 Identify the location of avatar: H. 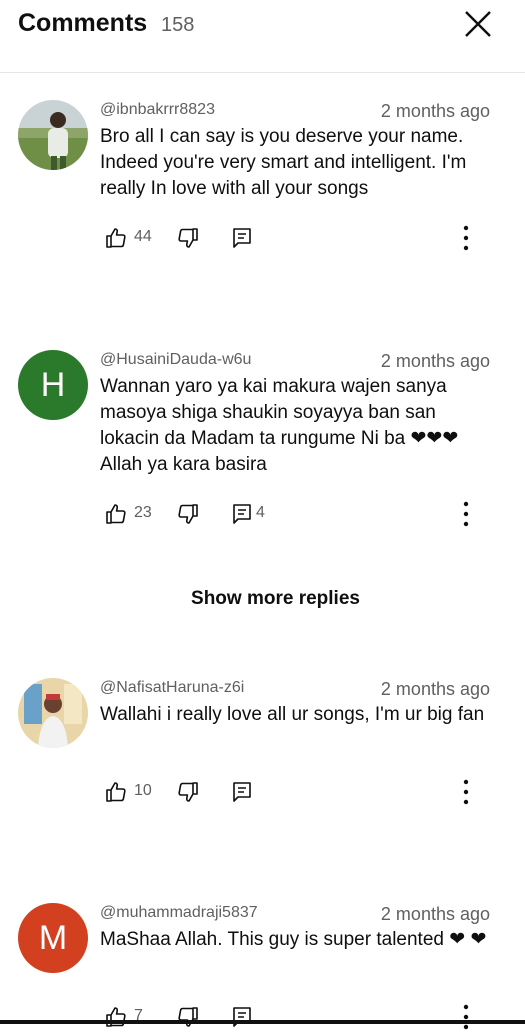
(53, 385).